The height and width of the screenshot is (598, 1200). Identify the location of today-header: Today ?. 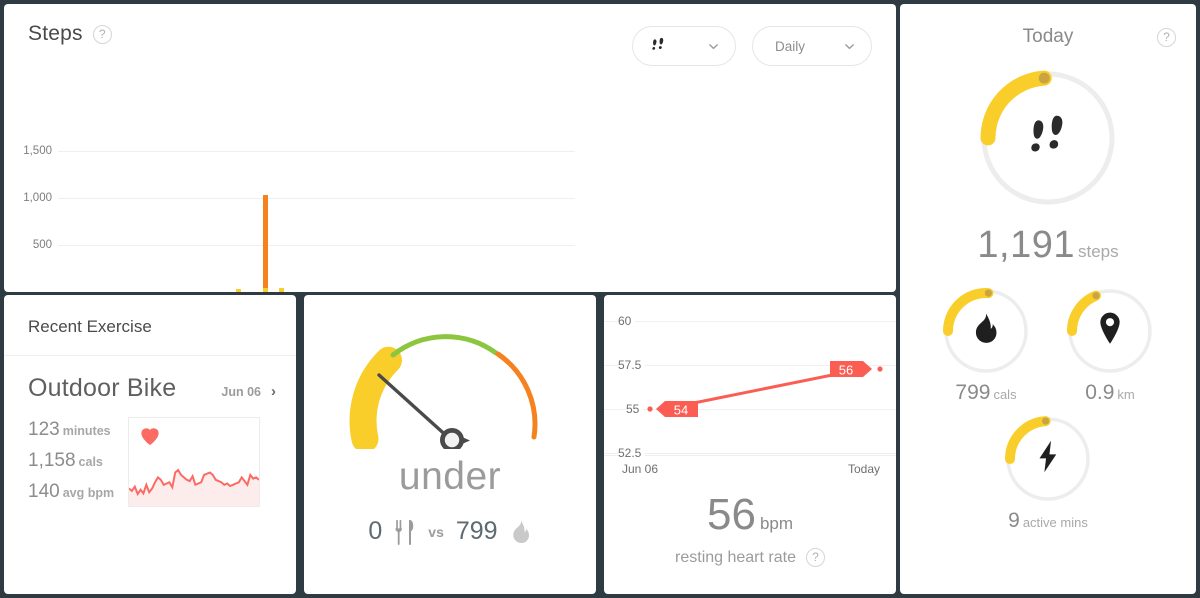
(1048, 26).